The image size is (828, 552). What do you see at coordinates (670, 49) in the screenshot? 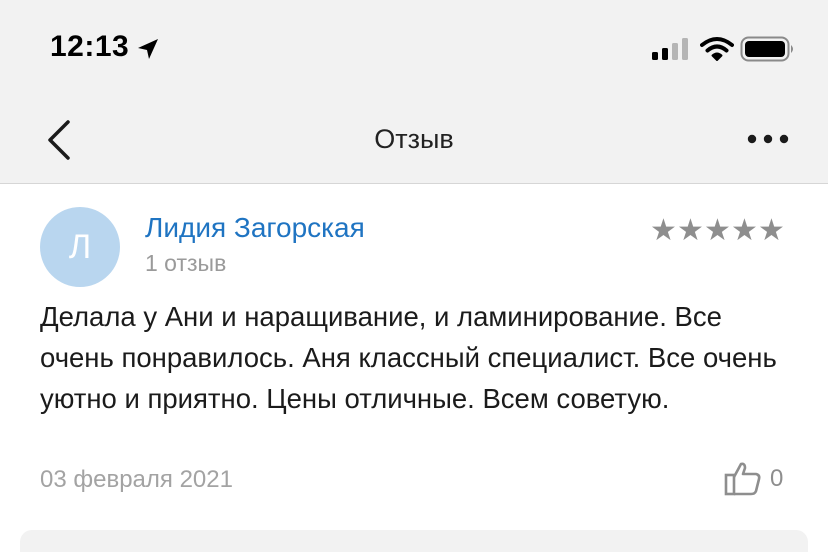
I see `signal-icon` at bounding box center [670, 49].